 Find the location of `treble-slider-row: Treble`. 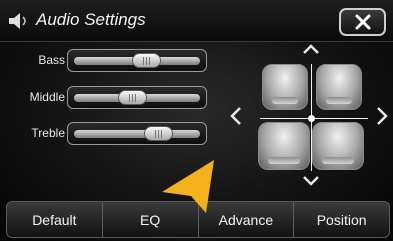

treble-slider-row: Treble is located at coordinates (107, 134).